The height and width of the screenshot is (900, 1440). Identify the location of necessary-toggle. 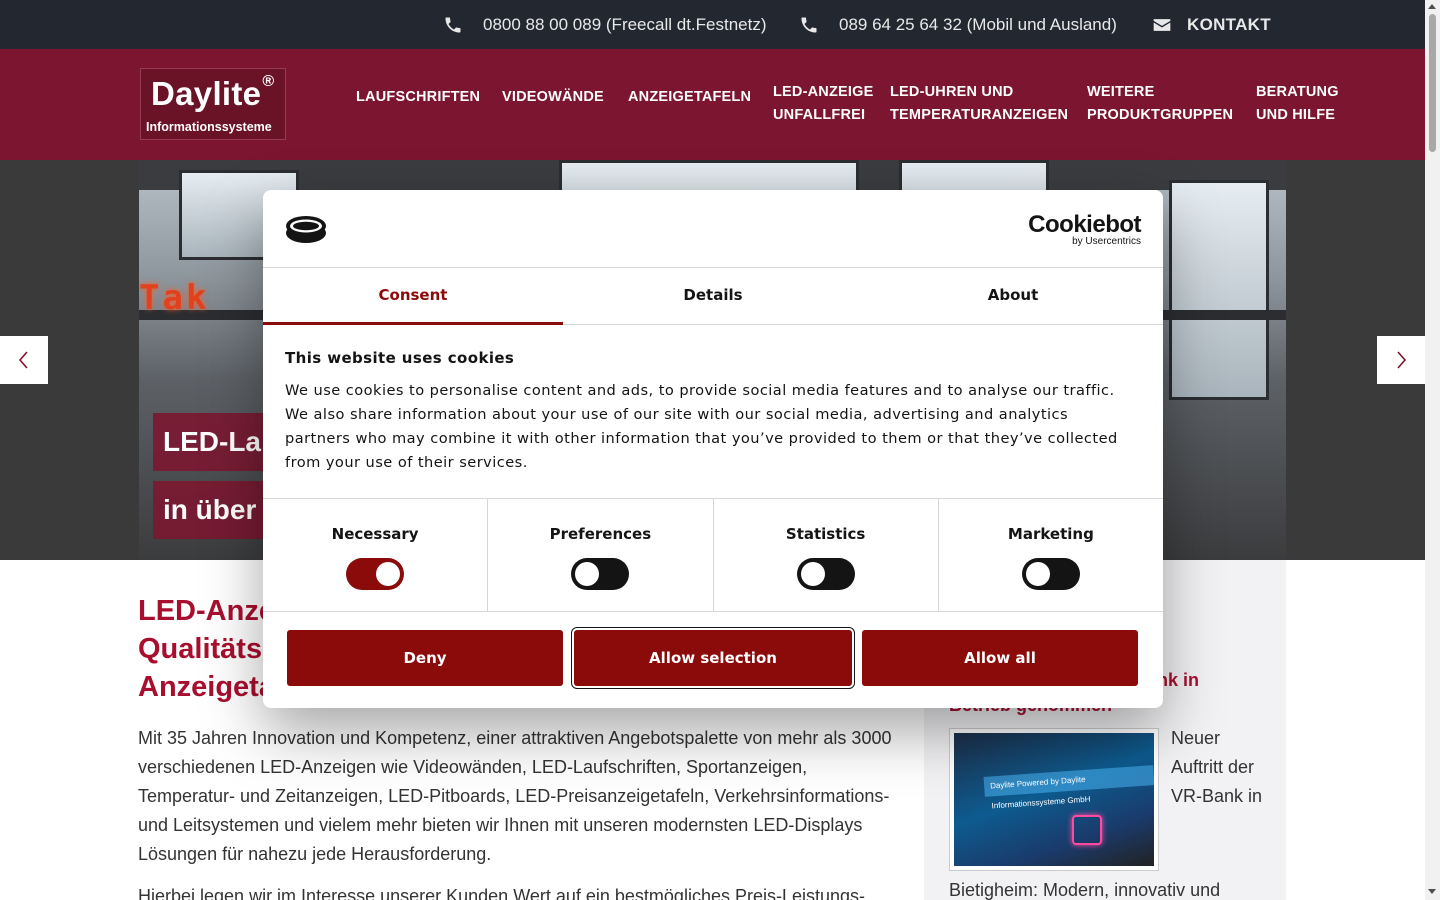
(375, 574).